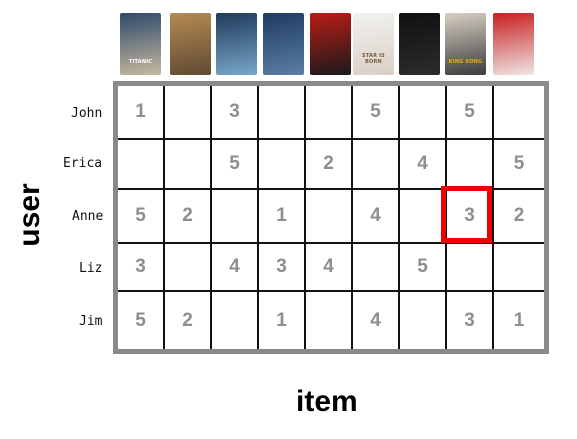 This screenshot has width=577, height=439. I want to click on movie-poster-1: TITANIC, so click(140, 44).